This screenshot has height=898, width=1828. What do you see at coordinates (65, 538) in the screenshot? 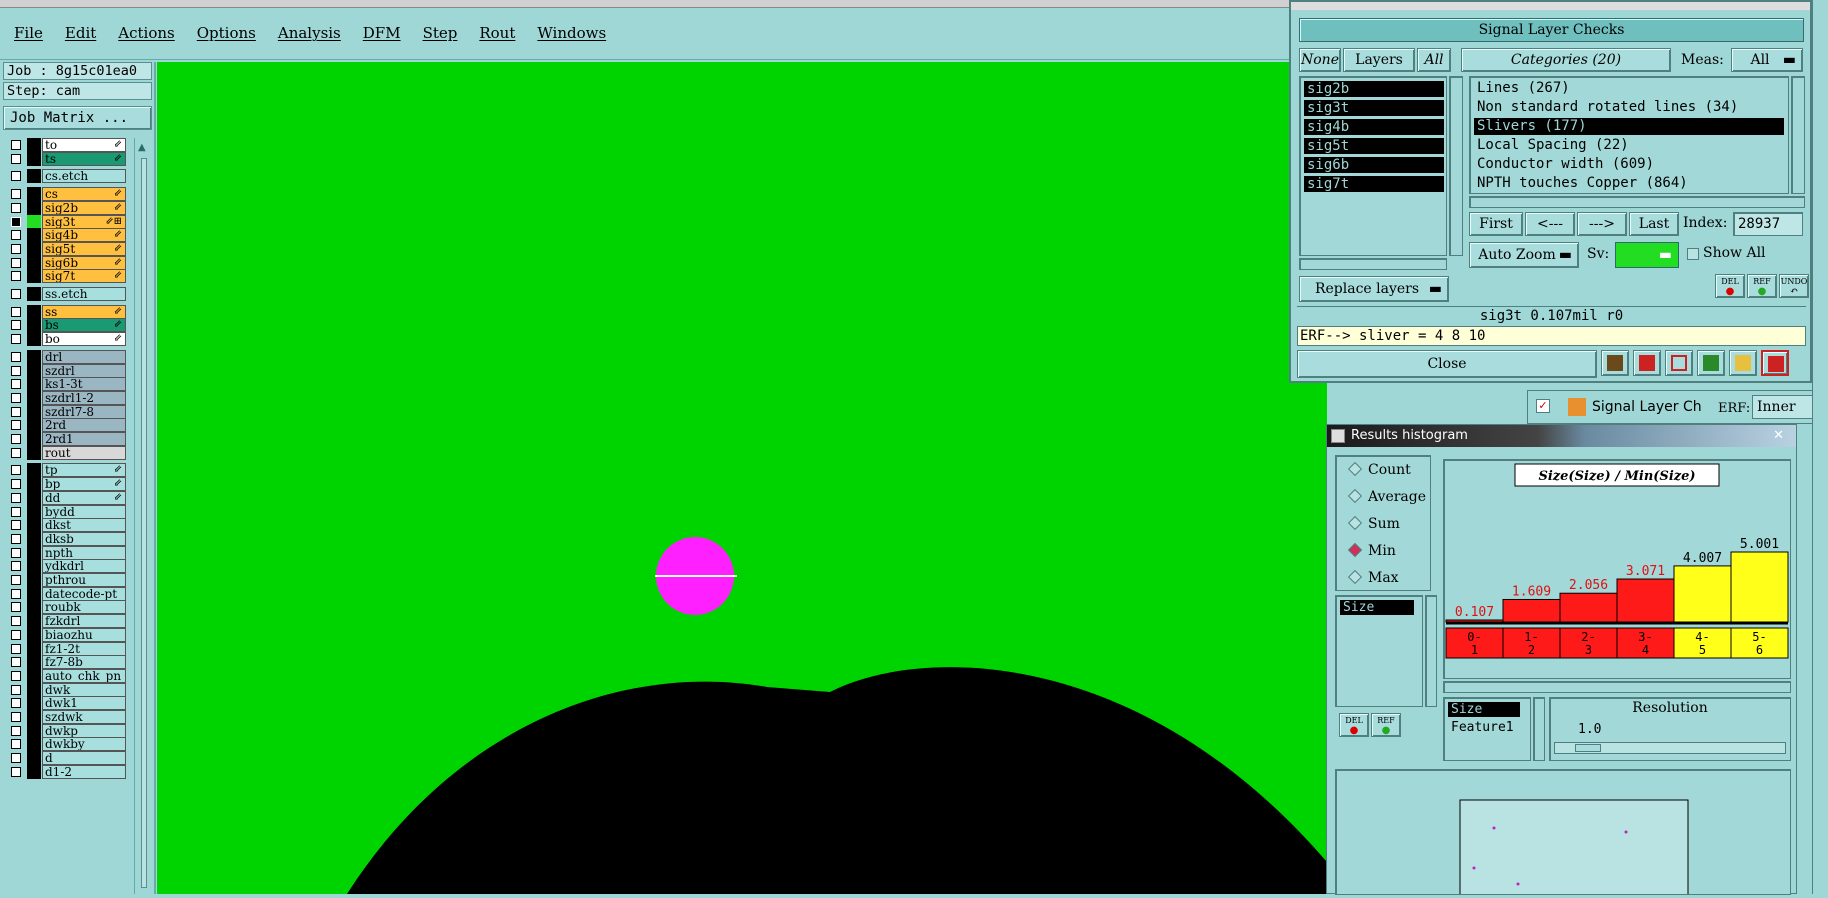
I see `layer-row: dksb` at bounding box center [65, 538].